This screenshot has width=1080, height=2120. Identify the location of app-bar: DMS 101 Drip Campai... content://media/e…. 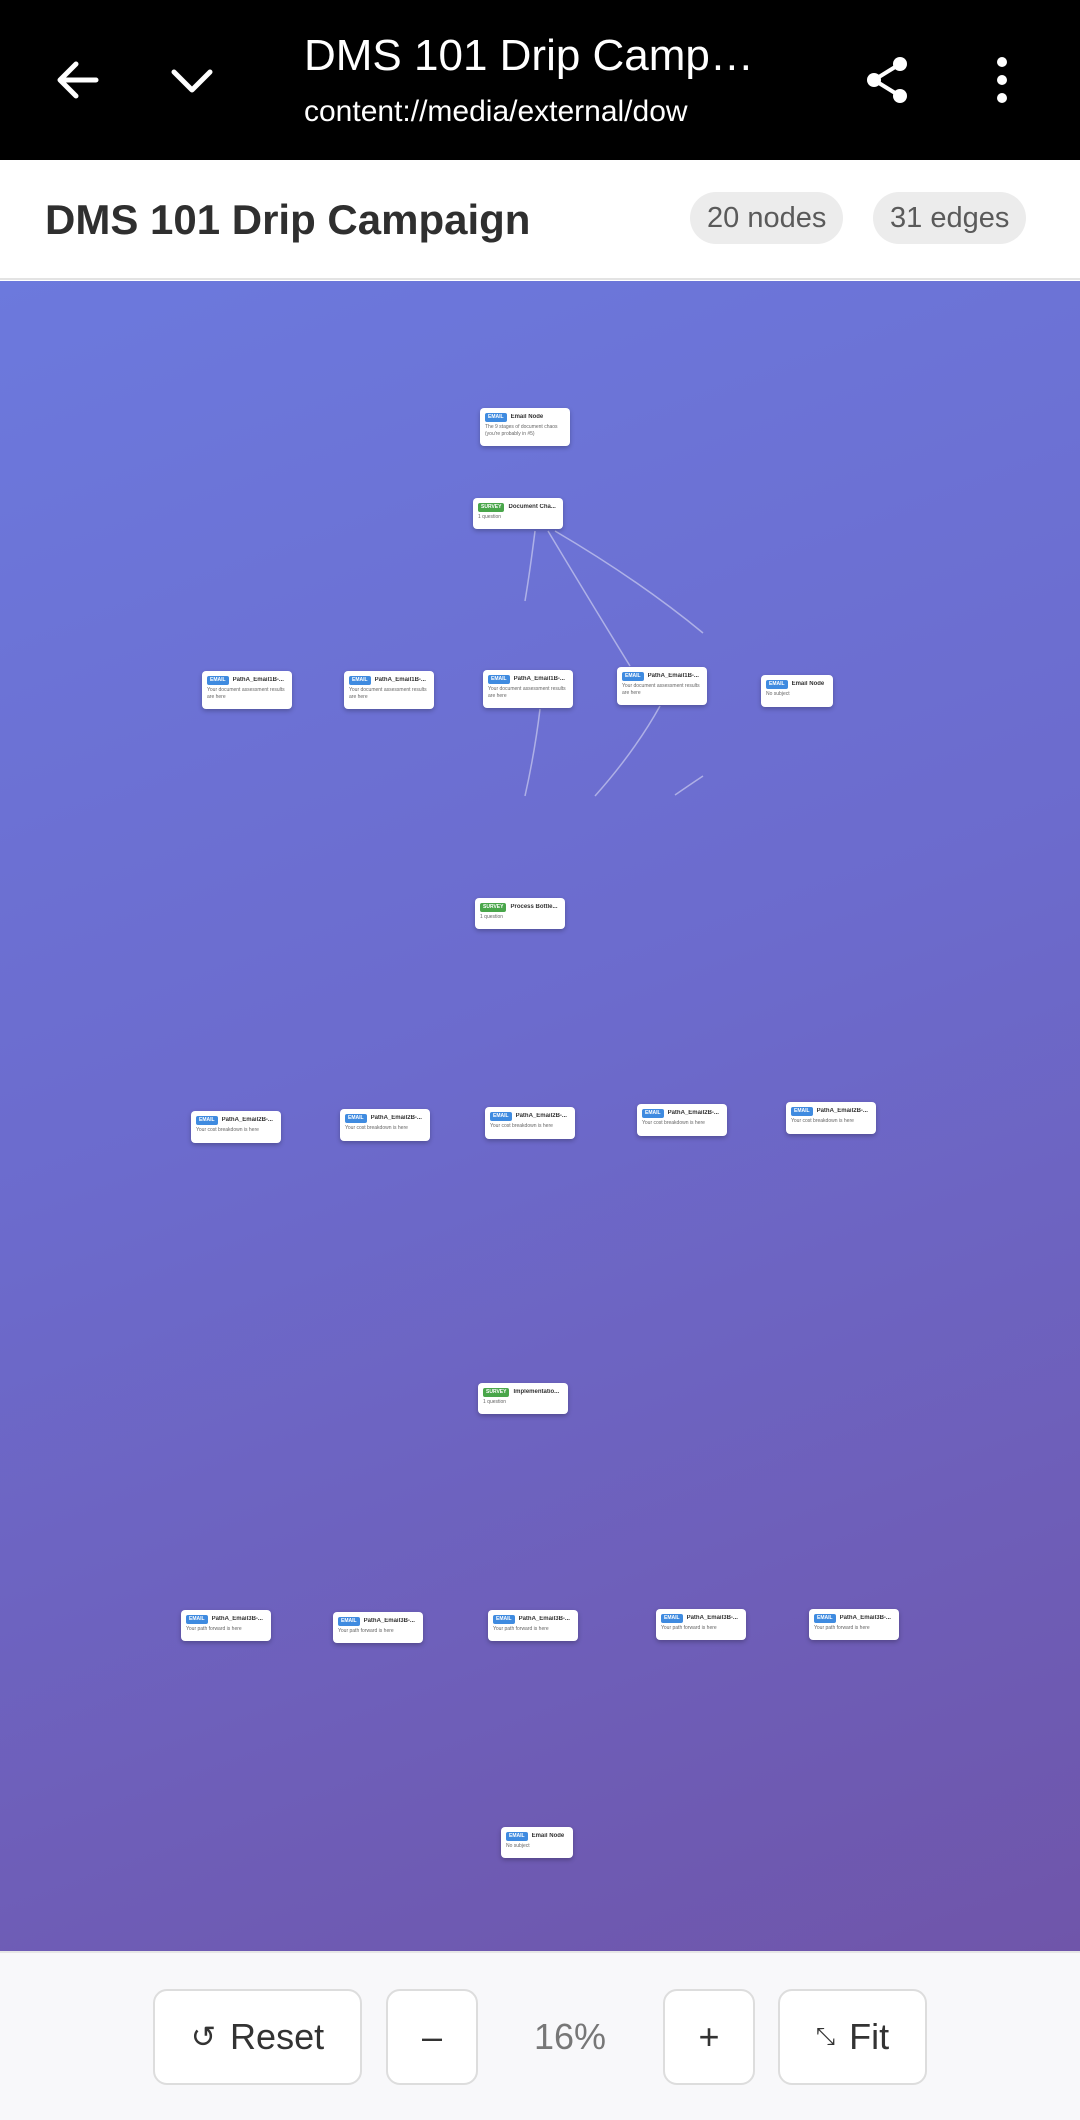
(540, 80).